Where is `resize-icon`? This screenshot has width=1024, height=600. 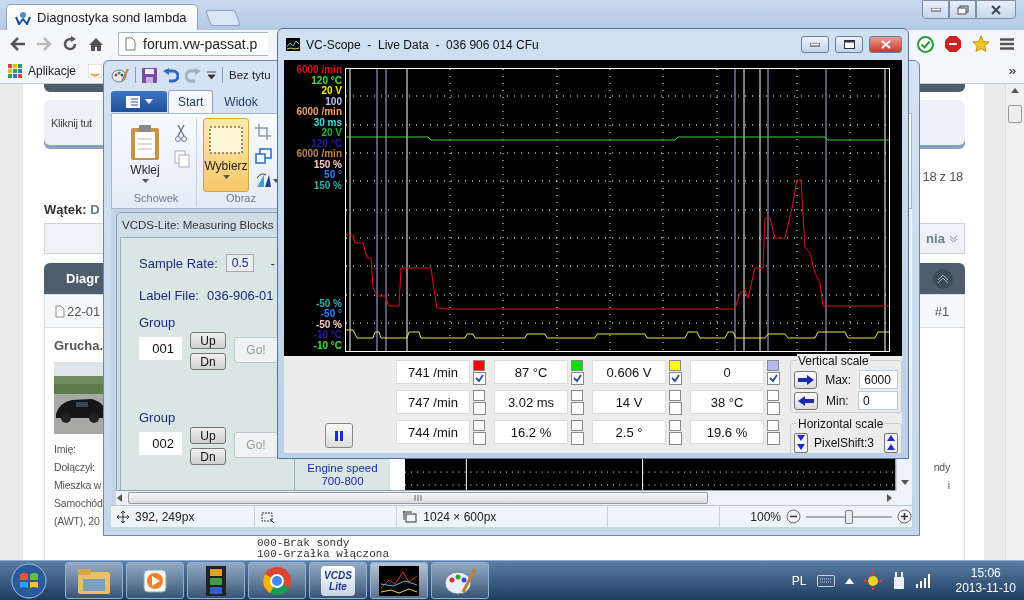 resize-icon is located at coordinates (263, 156).